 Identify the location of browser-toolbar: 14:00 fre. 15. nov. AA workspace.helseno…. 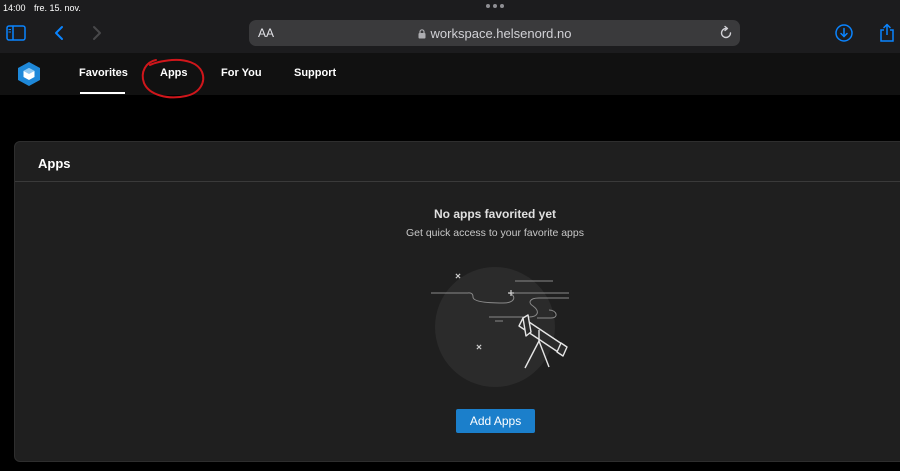
(450, 26).